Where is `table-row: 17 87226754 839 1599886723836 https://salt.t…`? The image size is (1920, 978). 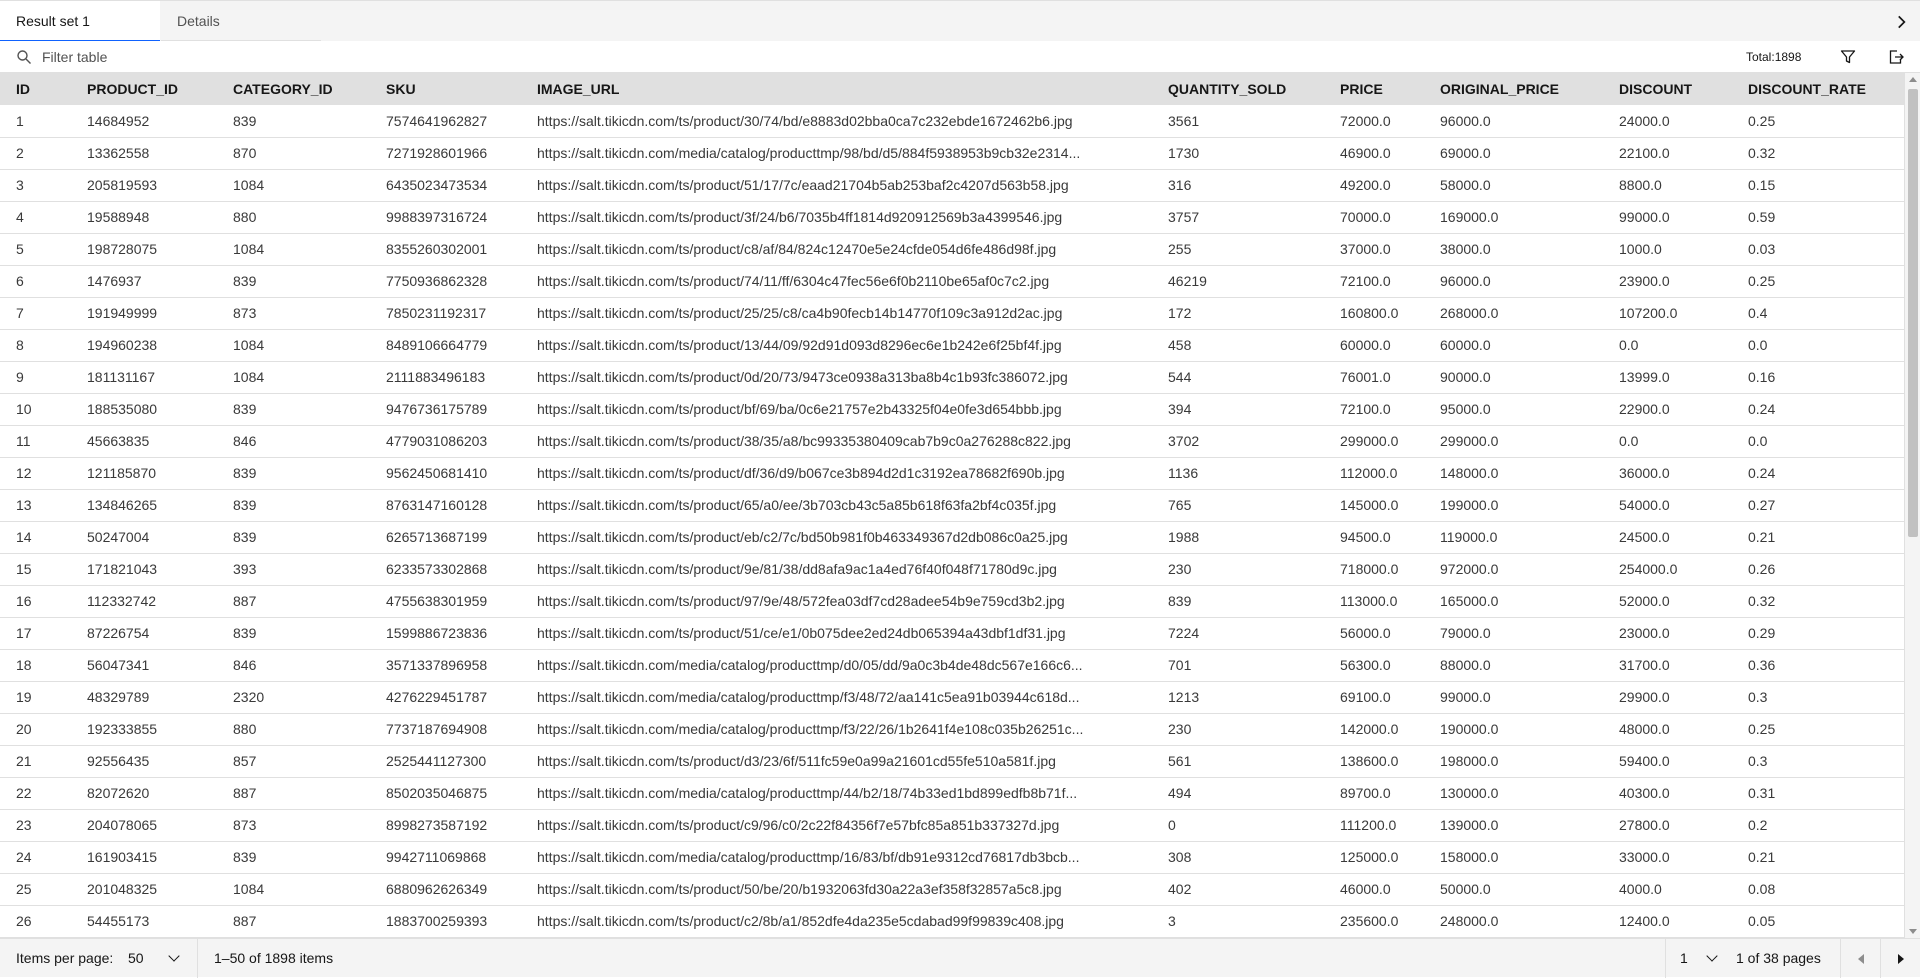 table-row: 17 87226754 839 1599886723836 https://salt.t… is located at coordinates (952, 633).